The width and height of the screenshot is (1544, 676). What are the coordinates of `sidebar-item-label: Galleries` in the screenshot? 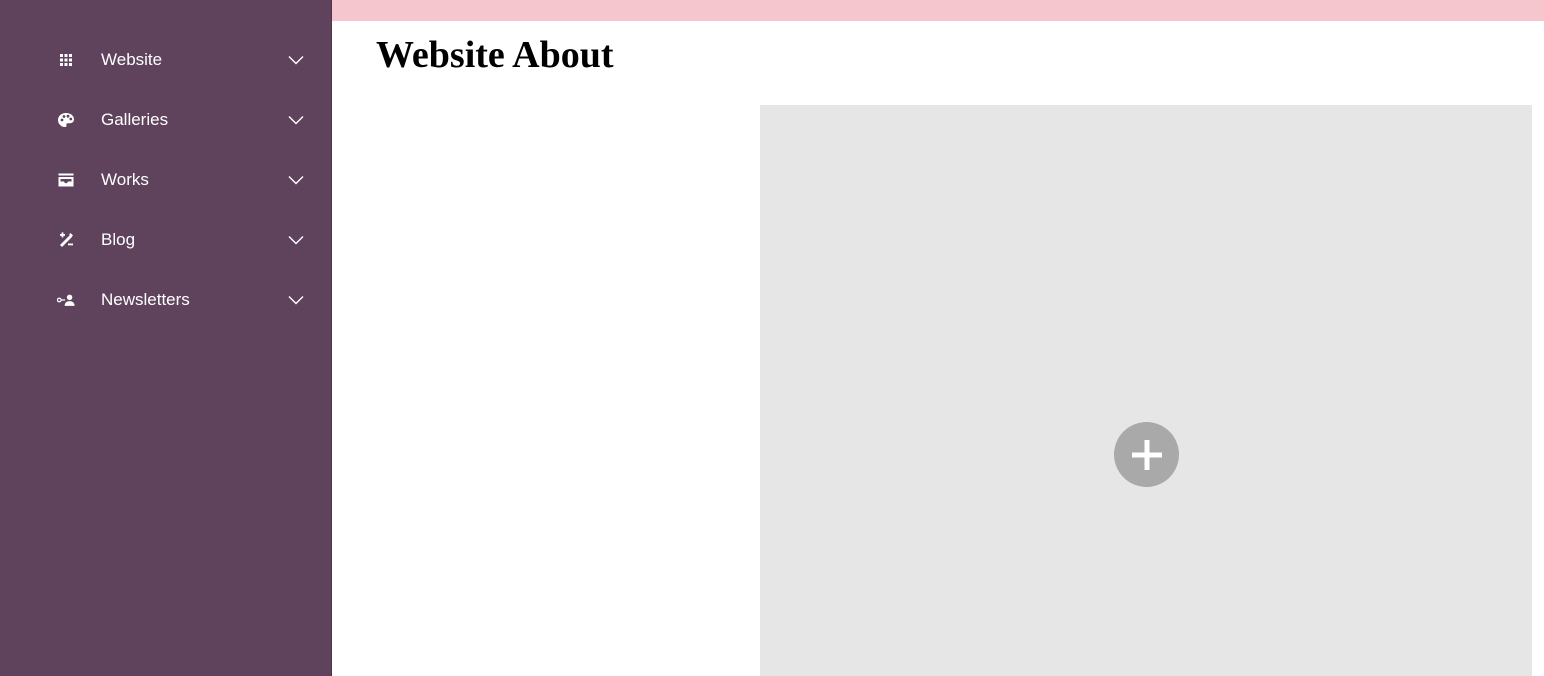 It's located at (135, 119).